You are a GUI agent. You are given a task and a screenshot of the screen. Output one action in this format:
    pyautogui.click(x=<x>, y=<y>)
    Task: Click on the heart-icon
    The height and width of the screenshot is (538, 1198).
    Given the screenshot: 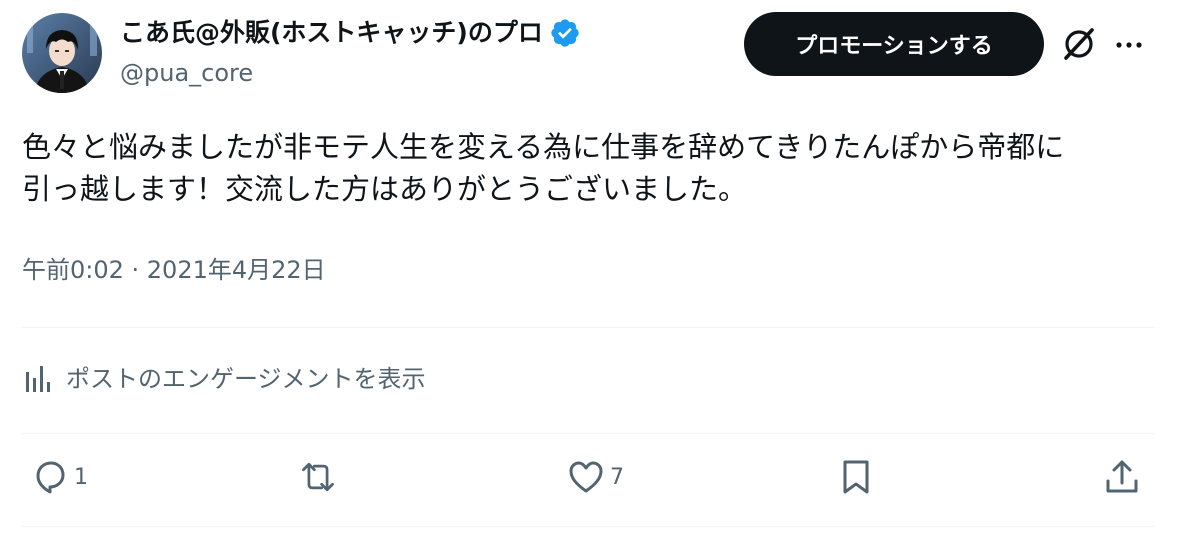 What is the action you would take?
    pyautogui.click(x=586, y=477)
    